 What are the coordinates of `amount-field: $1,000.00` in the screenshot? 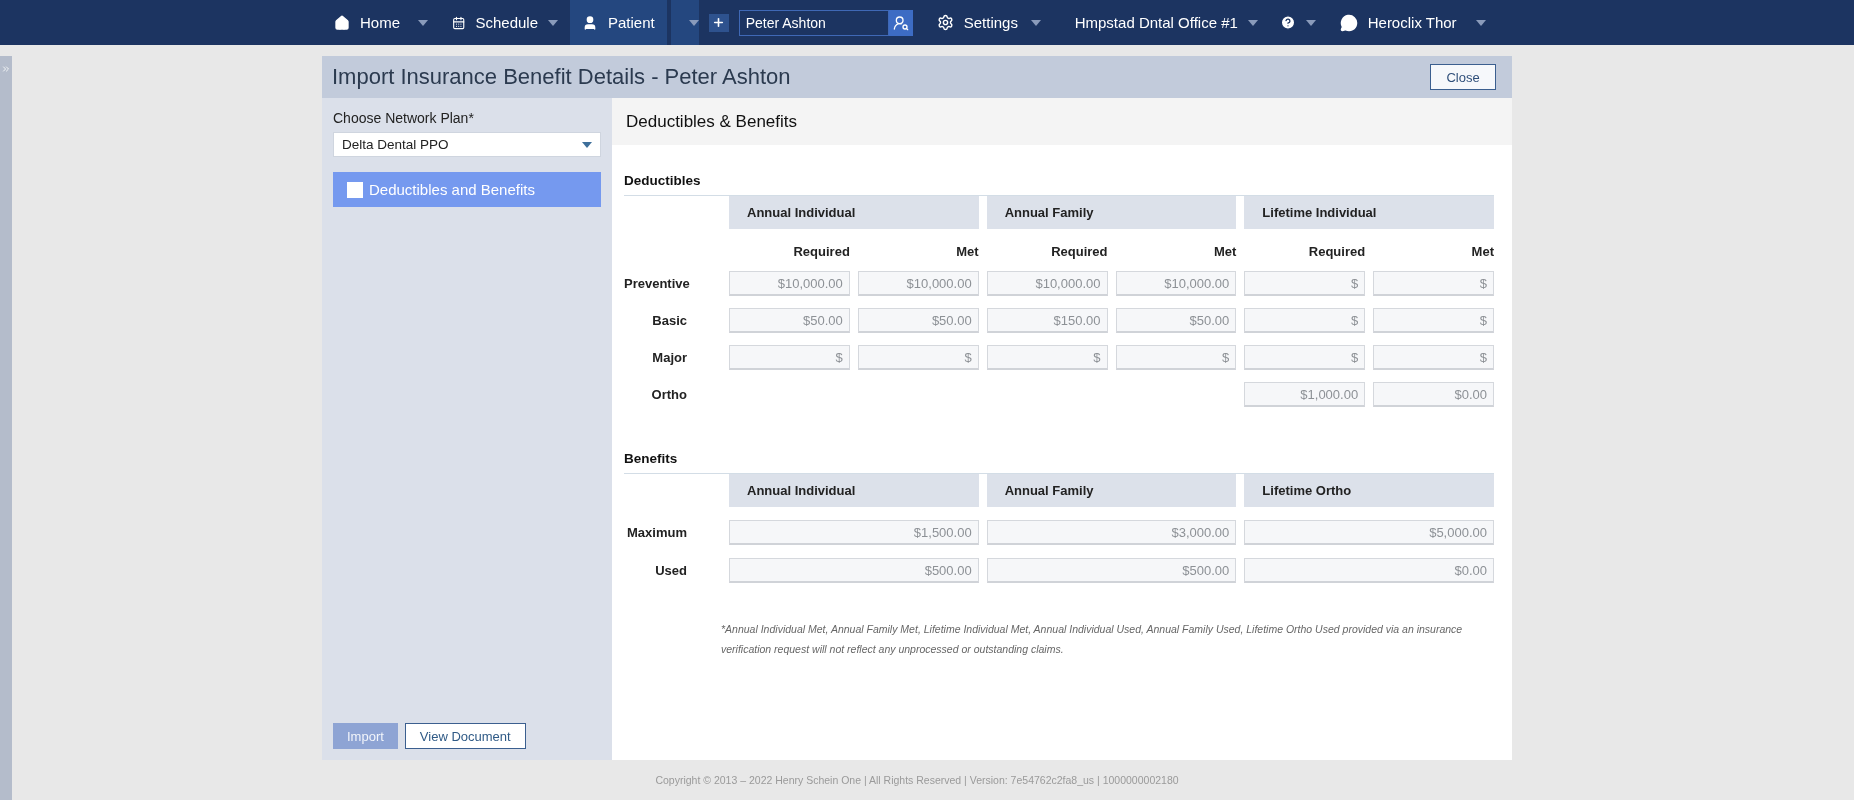 It's located at (1305, 394).